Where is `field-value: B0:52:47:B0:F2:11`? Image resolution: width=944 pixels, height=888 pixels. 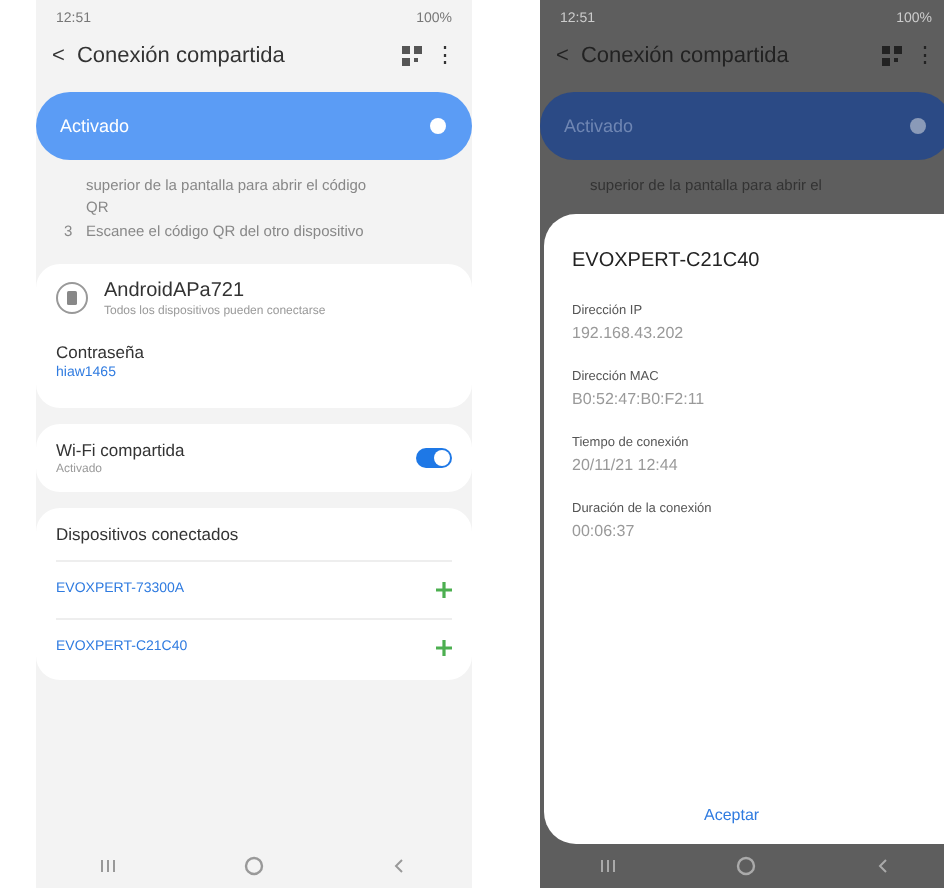
field-value: B0:52:47:B0:F2:11 is located at coordinates (639, 398).